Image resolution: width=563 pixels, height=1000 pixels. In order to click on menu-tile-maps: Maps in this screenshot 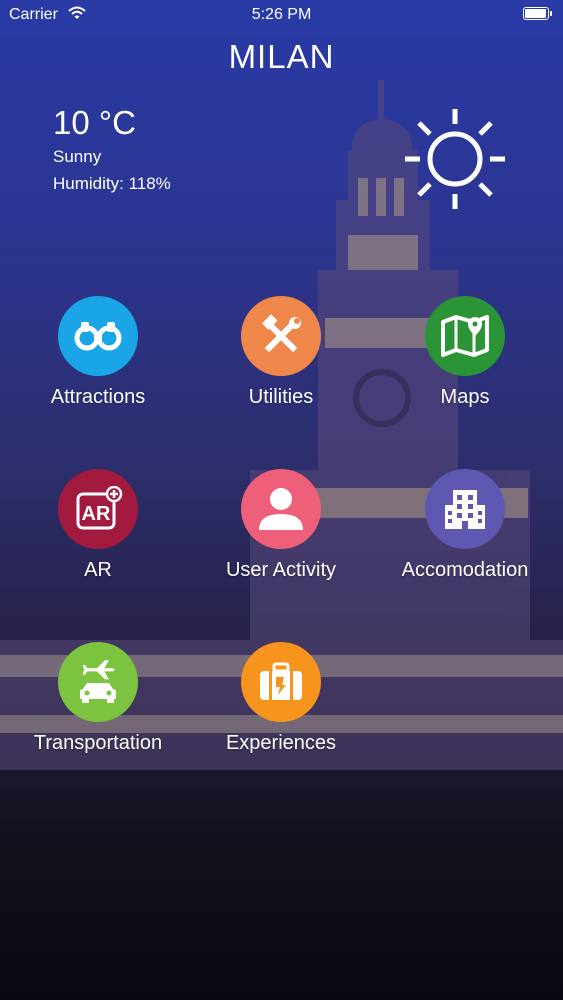, I will do `click(465, 363)`.